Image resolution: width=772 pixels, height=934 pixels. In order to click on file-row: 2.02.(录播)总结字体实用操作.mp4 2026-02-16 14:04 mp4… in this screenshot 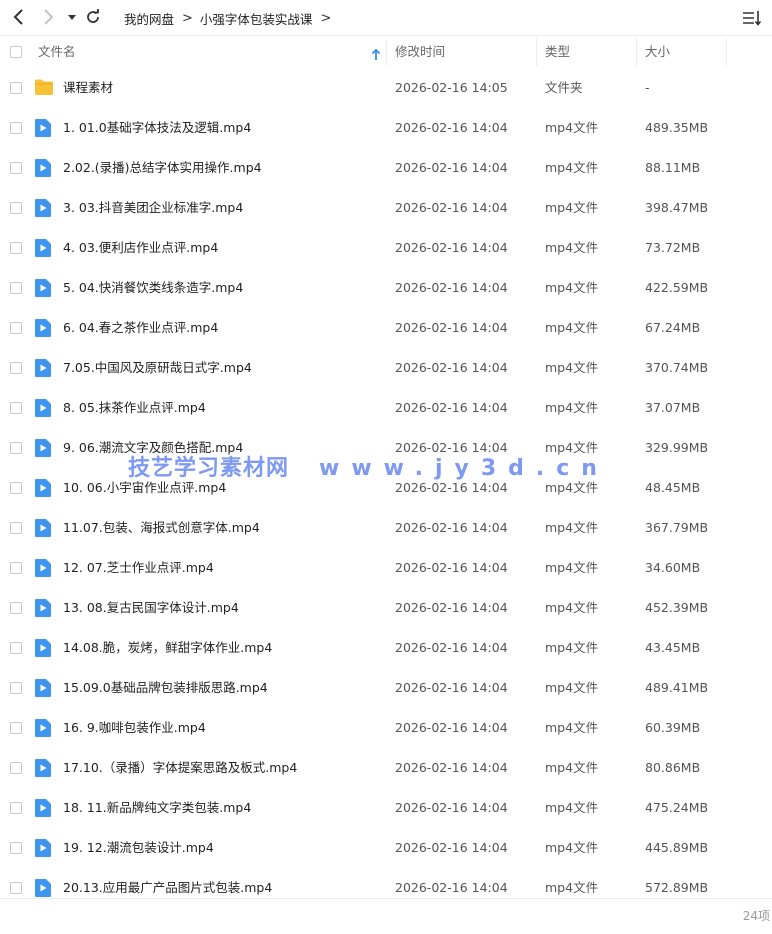, I will do `click(386, 168)`.